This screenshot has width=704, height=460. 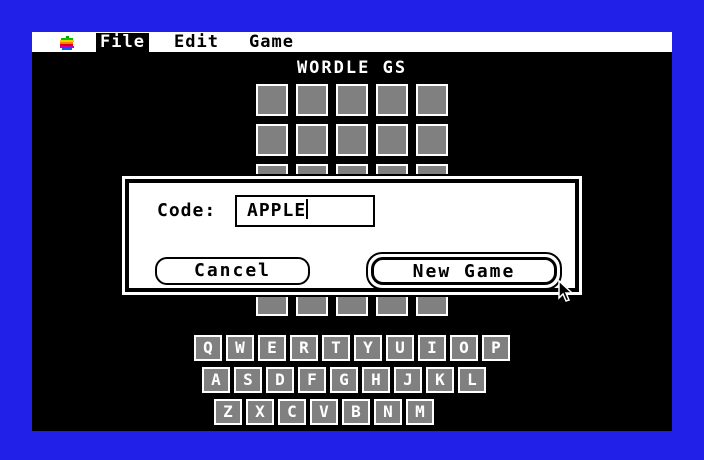 What do you see at coordinates (228, 412) in the screenshot?
I see `key-z: Z` at bounding box center [228, 412].